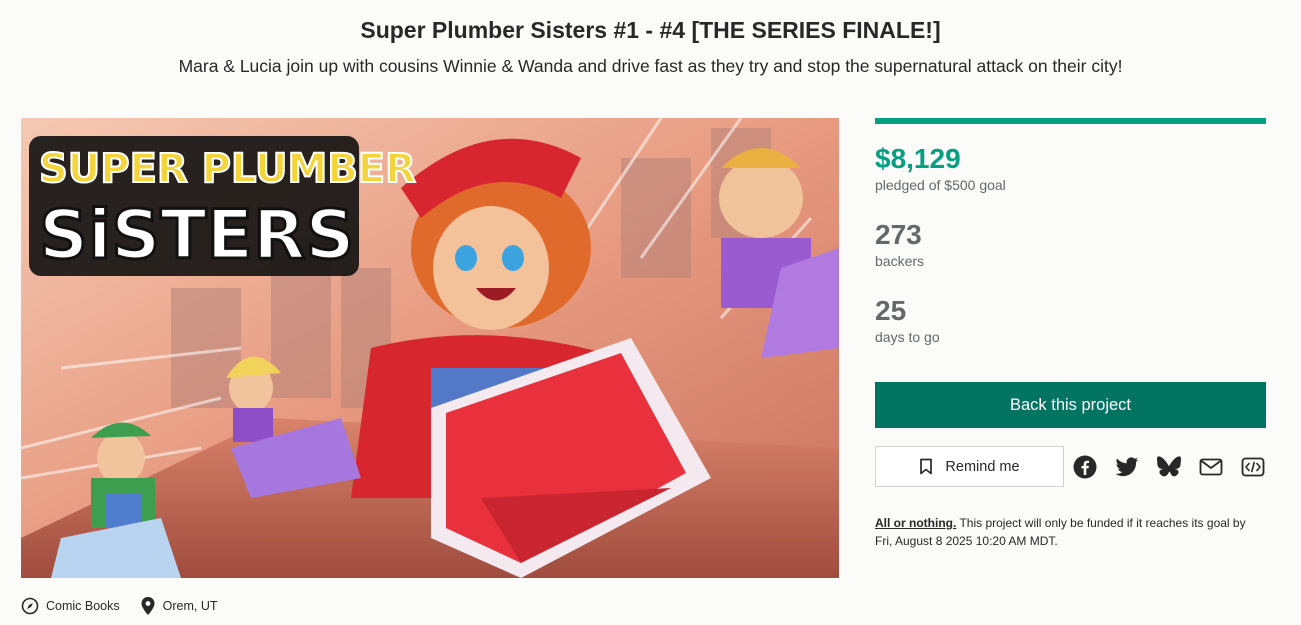 The image size is (1301, 625). Describe the element at coordinates (1070, 169) in the screenshot. I see `pledged-stat: $8,129 pledged of $500 goal` at that location.